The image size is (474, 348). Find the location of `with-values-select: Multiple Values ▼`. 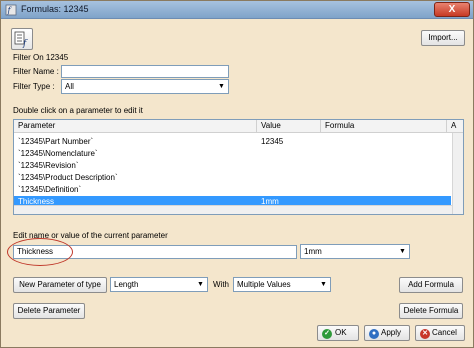

with-values-select: Multiple Values ▼ is located at coordinates (282, 284).